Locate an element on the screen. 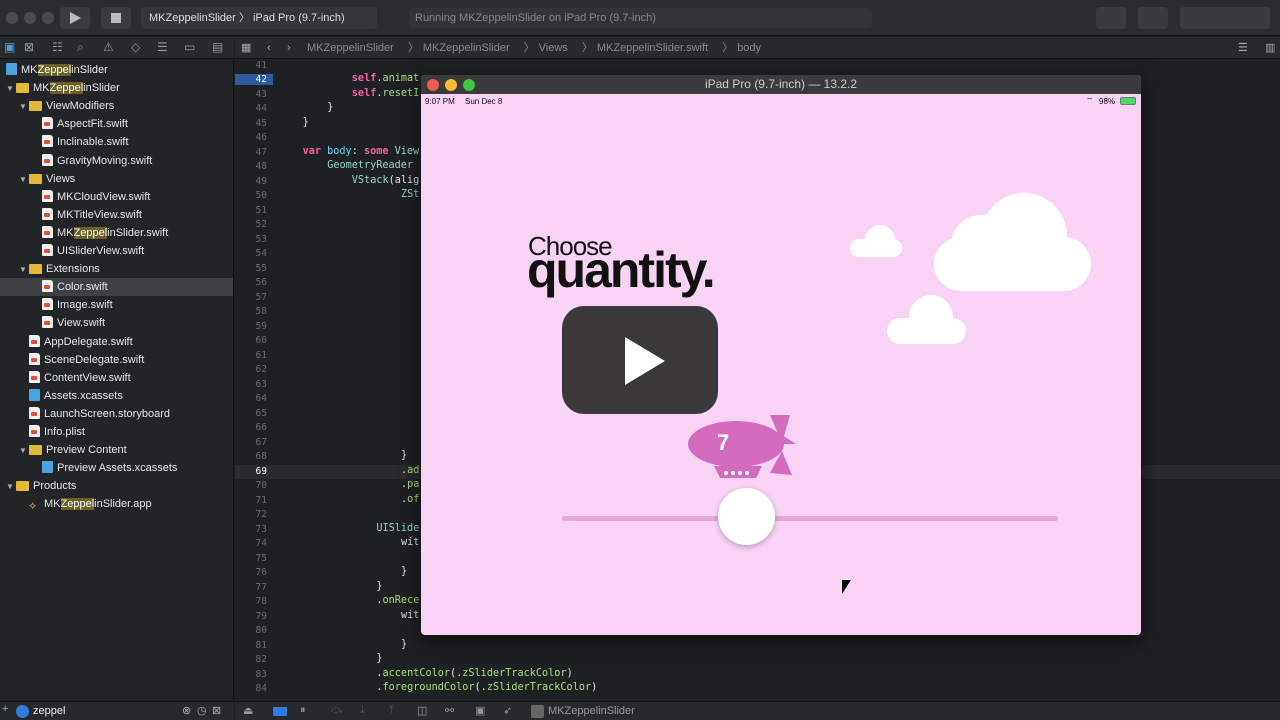  line-number: 76 is located at coordinates (251, 572).